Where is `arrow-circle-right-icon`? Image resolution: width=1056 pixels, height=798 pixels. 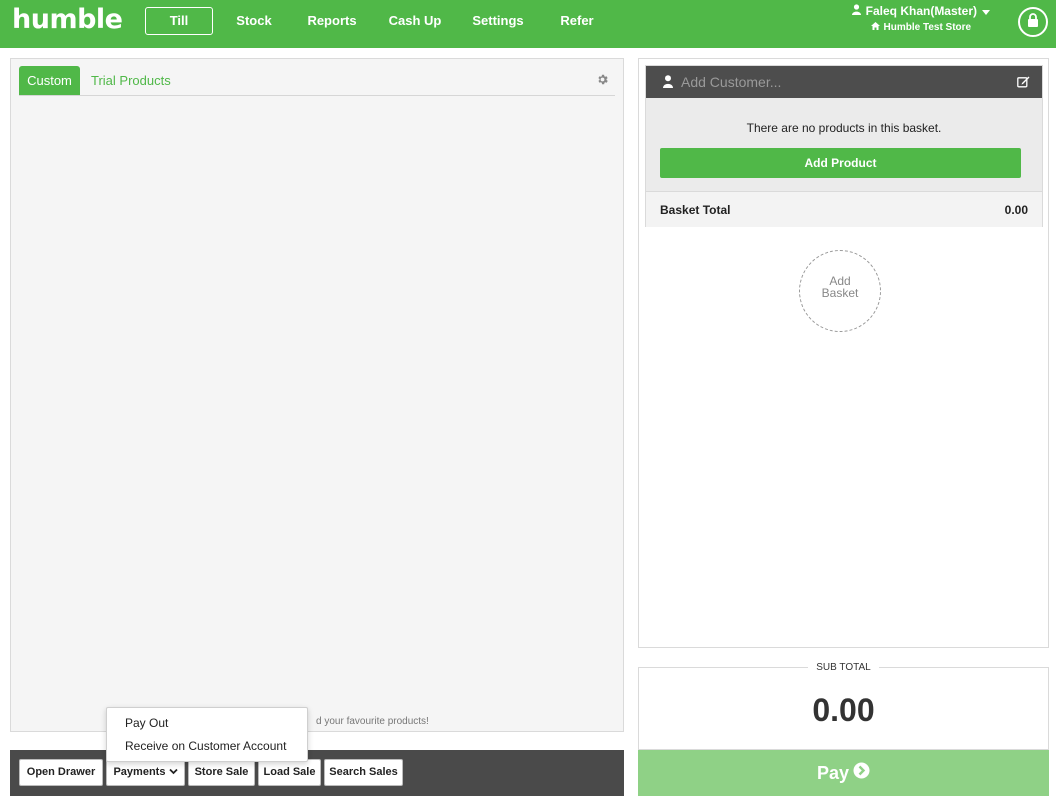
arrow-circle-right-icon is located at coordinates (861, 773).